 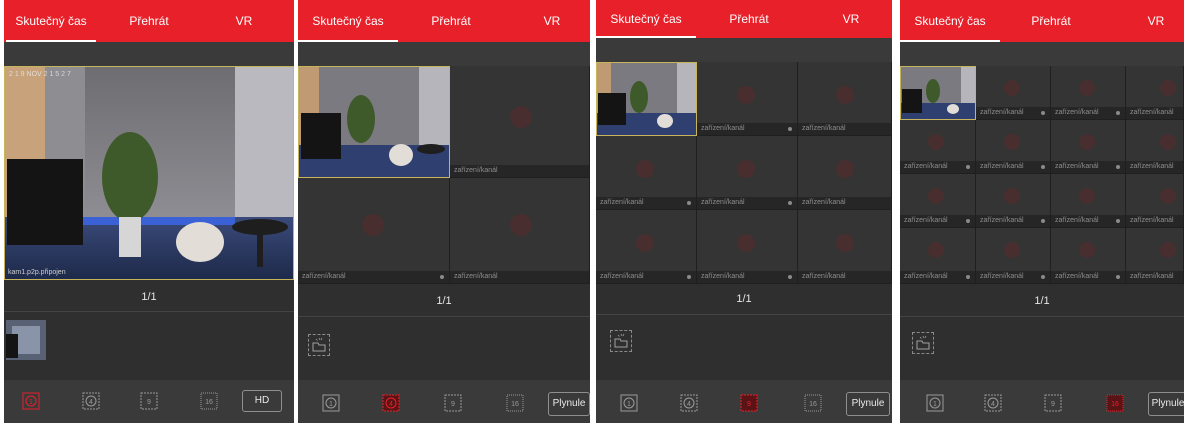 What do you see at coordinates (1042, 54) in the screenshot?
I see `toolbar-strip` at bounding box center [1042, 54].